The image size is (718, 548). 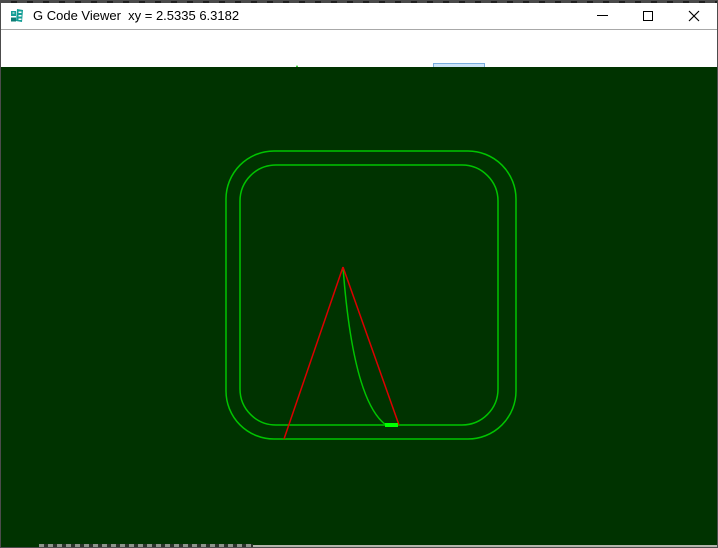 What do you see at coordinates (485, 546) in the screenshot?
I see `bottom-edge-gray` at bounding box center [485, 546].